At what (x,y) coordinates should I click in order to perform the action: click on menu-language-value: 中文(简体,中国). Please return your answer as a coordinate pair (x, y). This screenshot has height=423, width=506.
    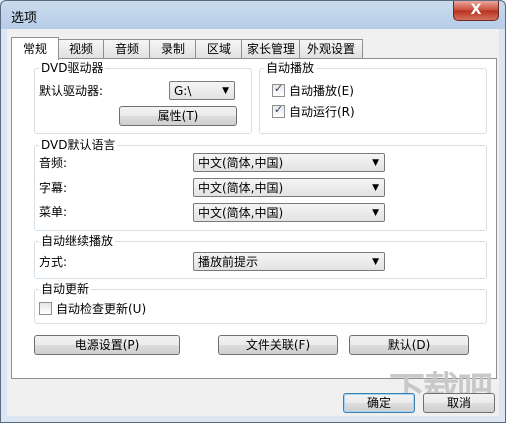
    Looking at the image, I should click on (241, 213).